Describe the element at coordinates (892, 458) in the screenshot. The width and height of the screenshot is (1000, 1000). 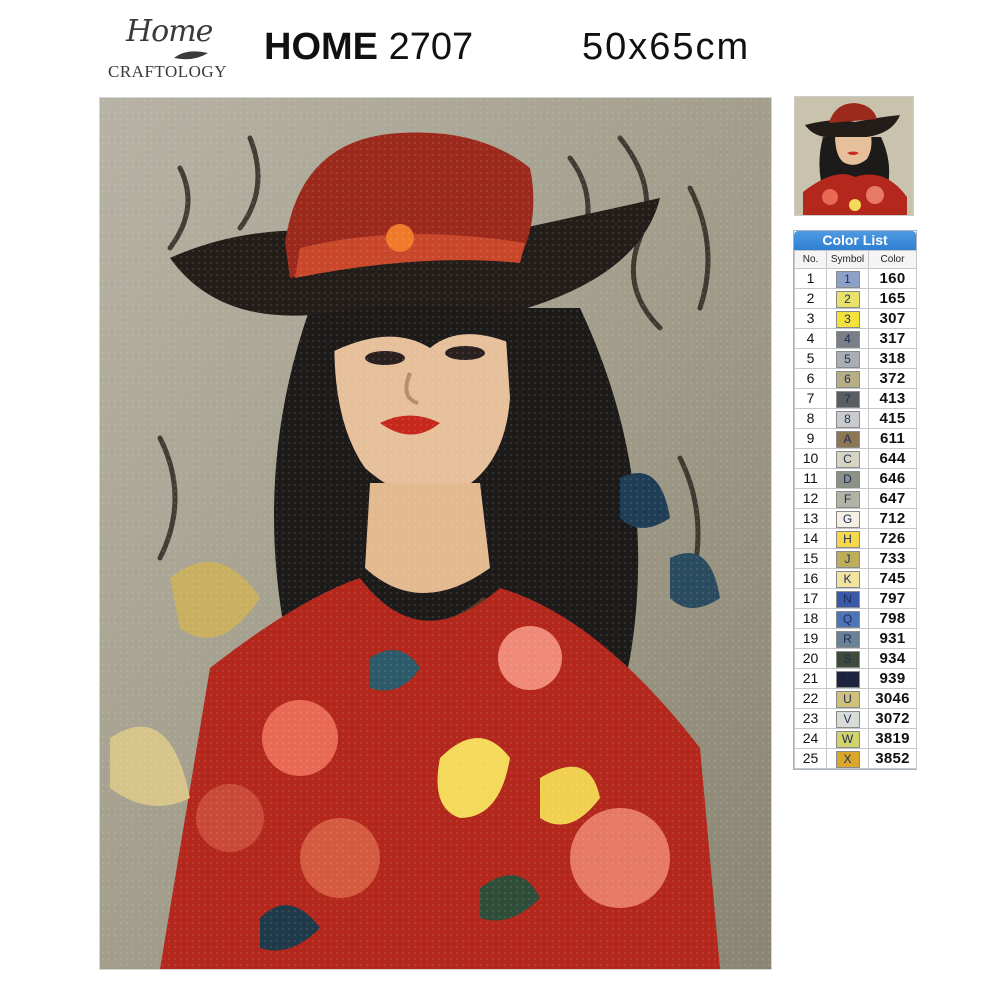
I see `row-color-code: 644` at that location.